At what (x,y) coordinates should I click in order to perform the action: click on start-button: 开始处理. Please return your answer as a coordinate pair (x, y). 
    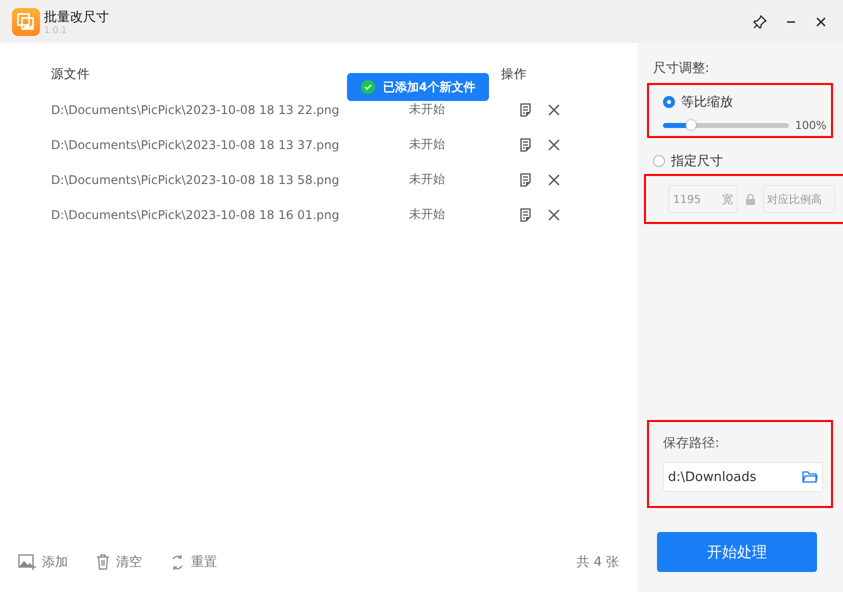
    Looking at the image, I should click on (737, 552).